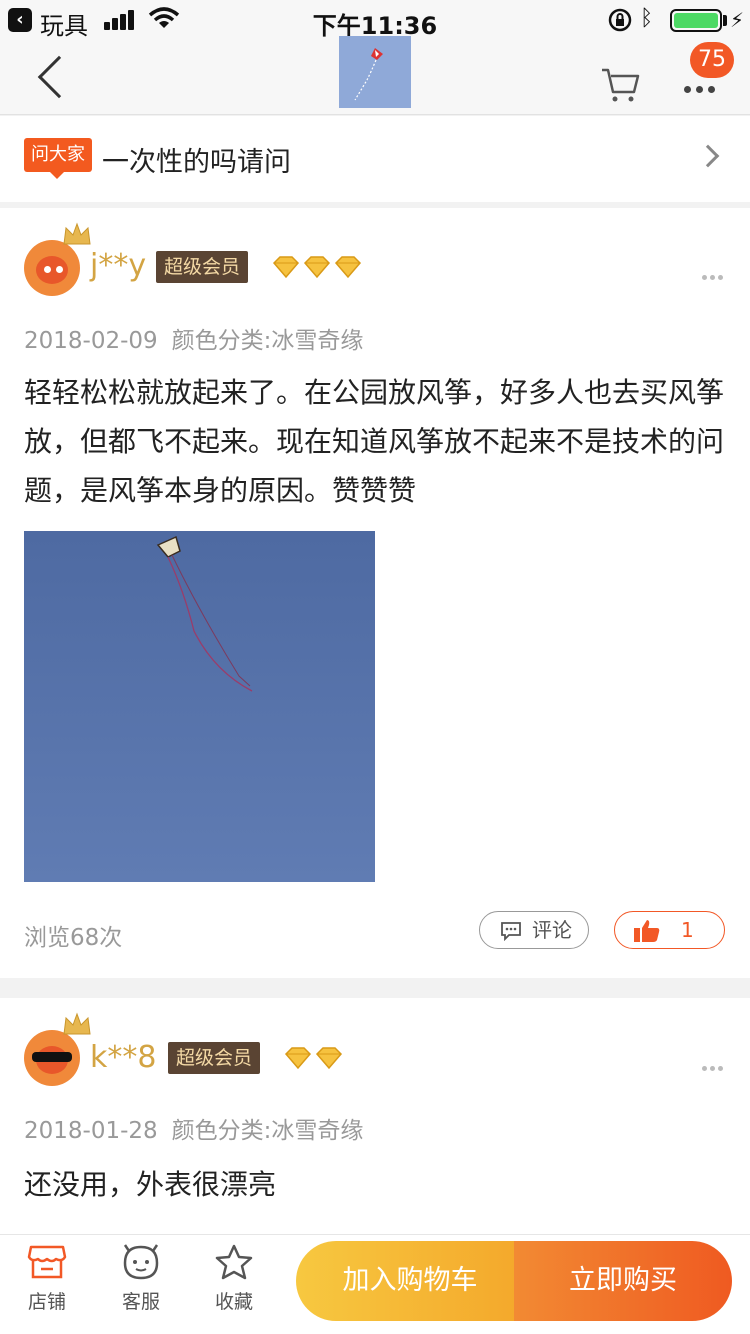 The width and height of the screenshot is (750, 1334). What do you see at coordinates (511, 931) in the screenshot?
I see `comment-icon` at bounding box center [511, 931].